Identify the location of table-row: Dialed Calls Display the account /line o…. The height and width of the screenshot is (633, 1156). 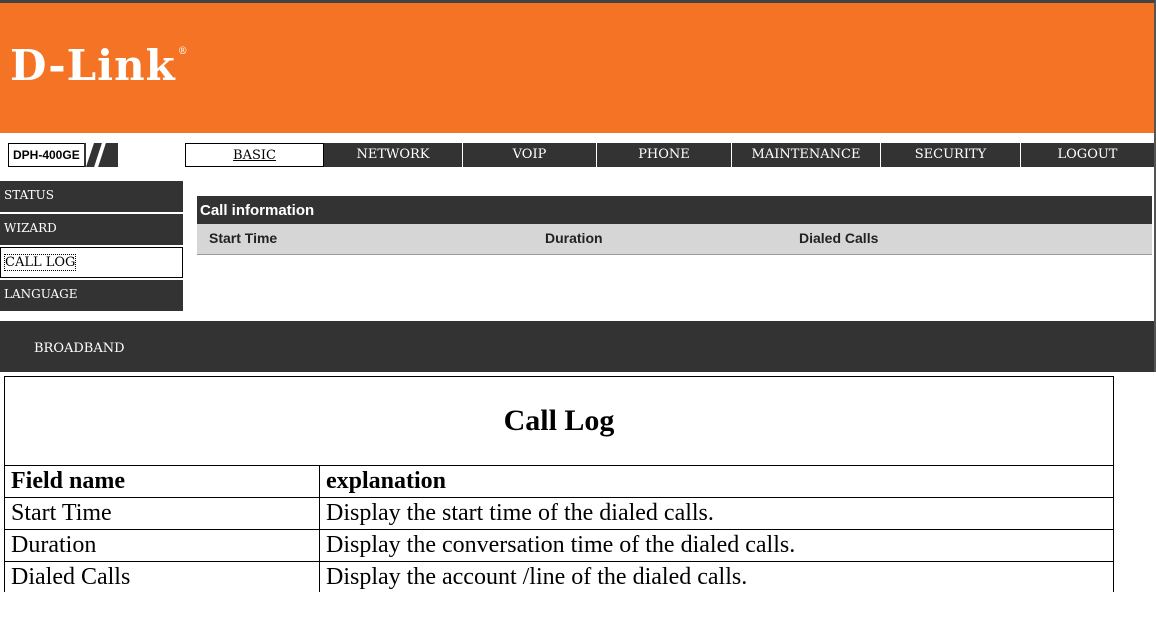
(559, 576).